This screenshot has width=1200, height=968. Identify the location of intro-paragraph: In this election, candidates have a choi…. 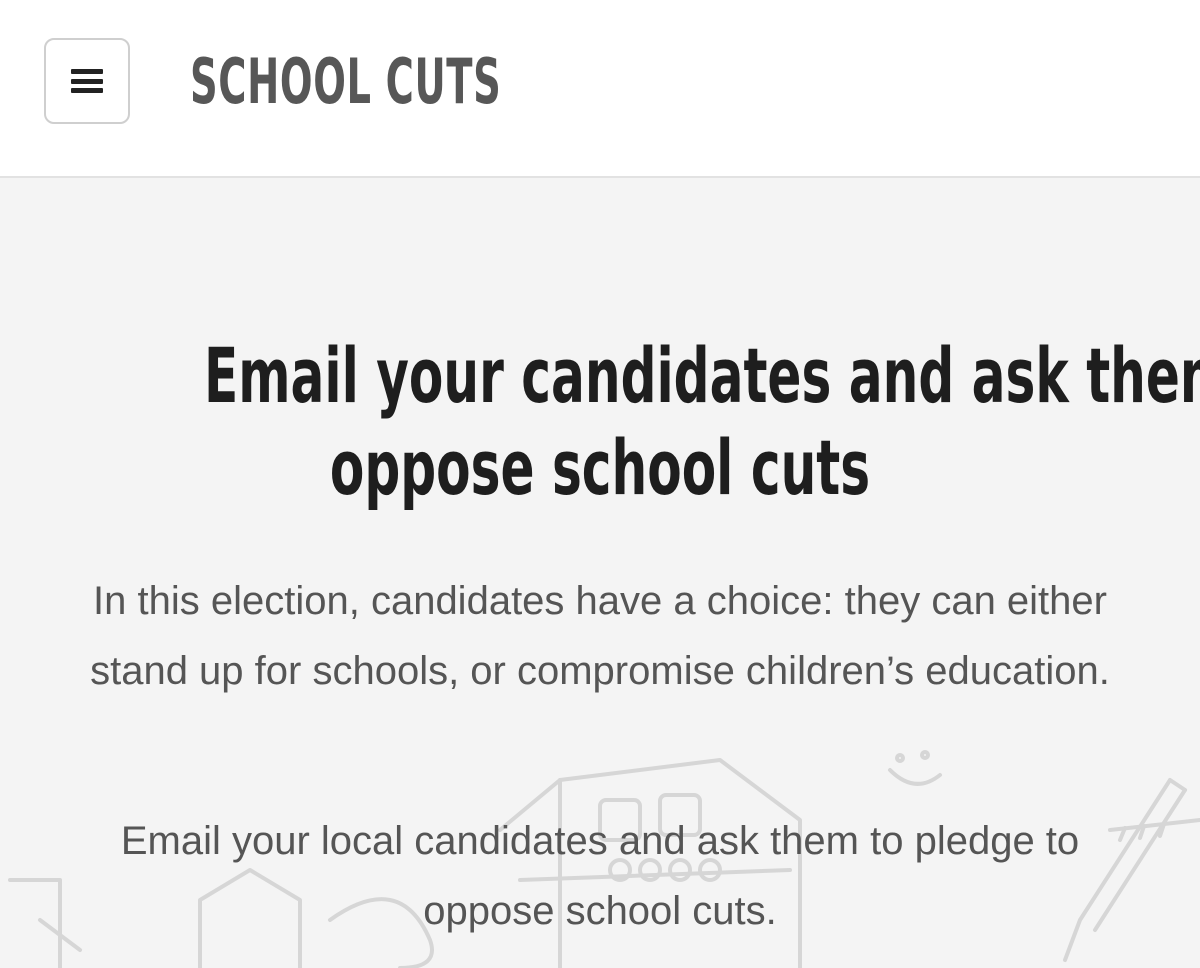
(600, 636).